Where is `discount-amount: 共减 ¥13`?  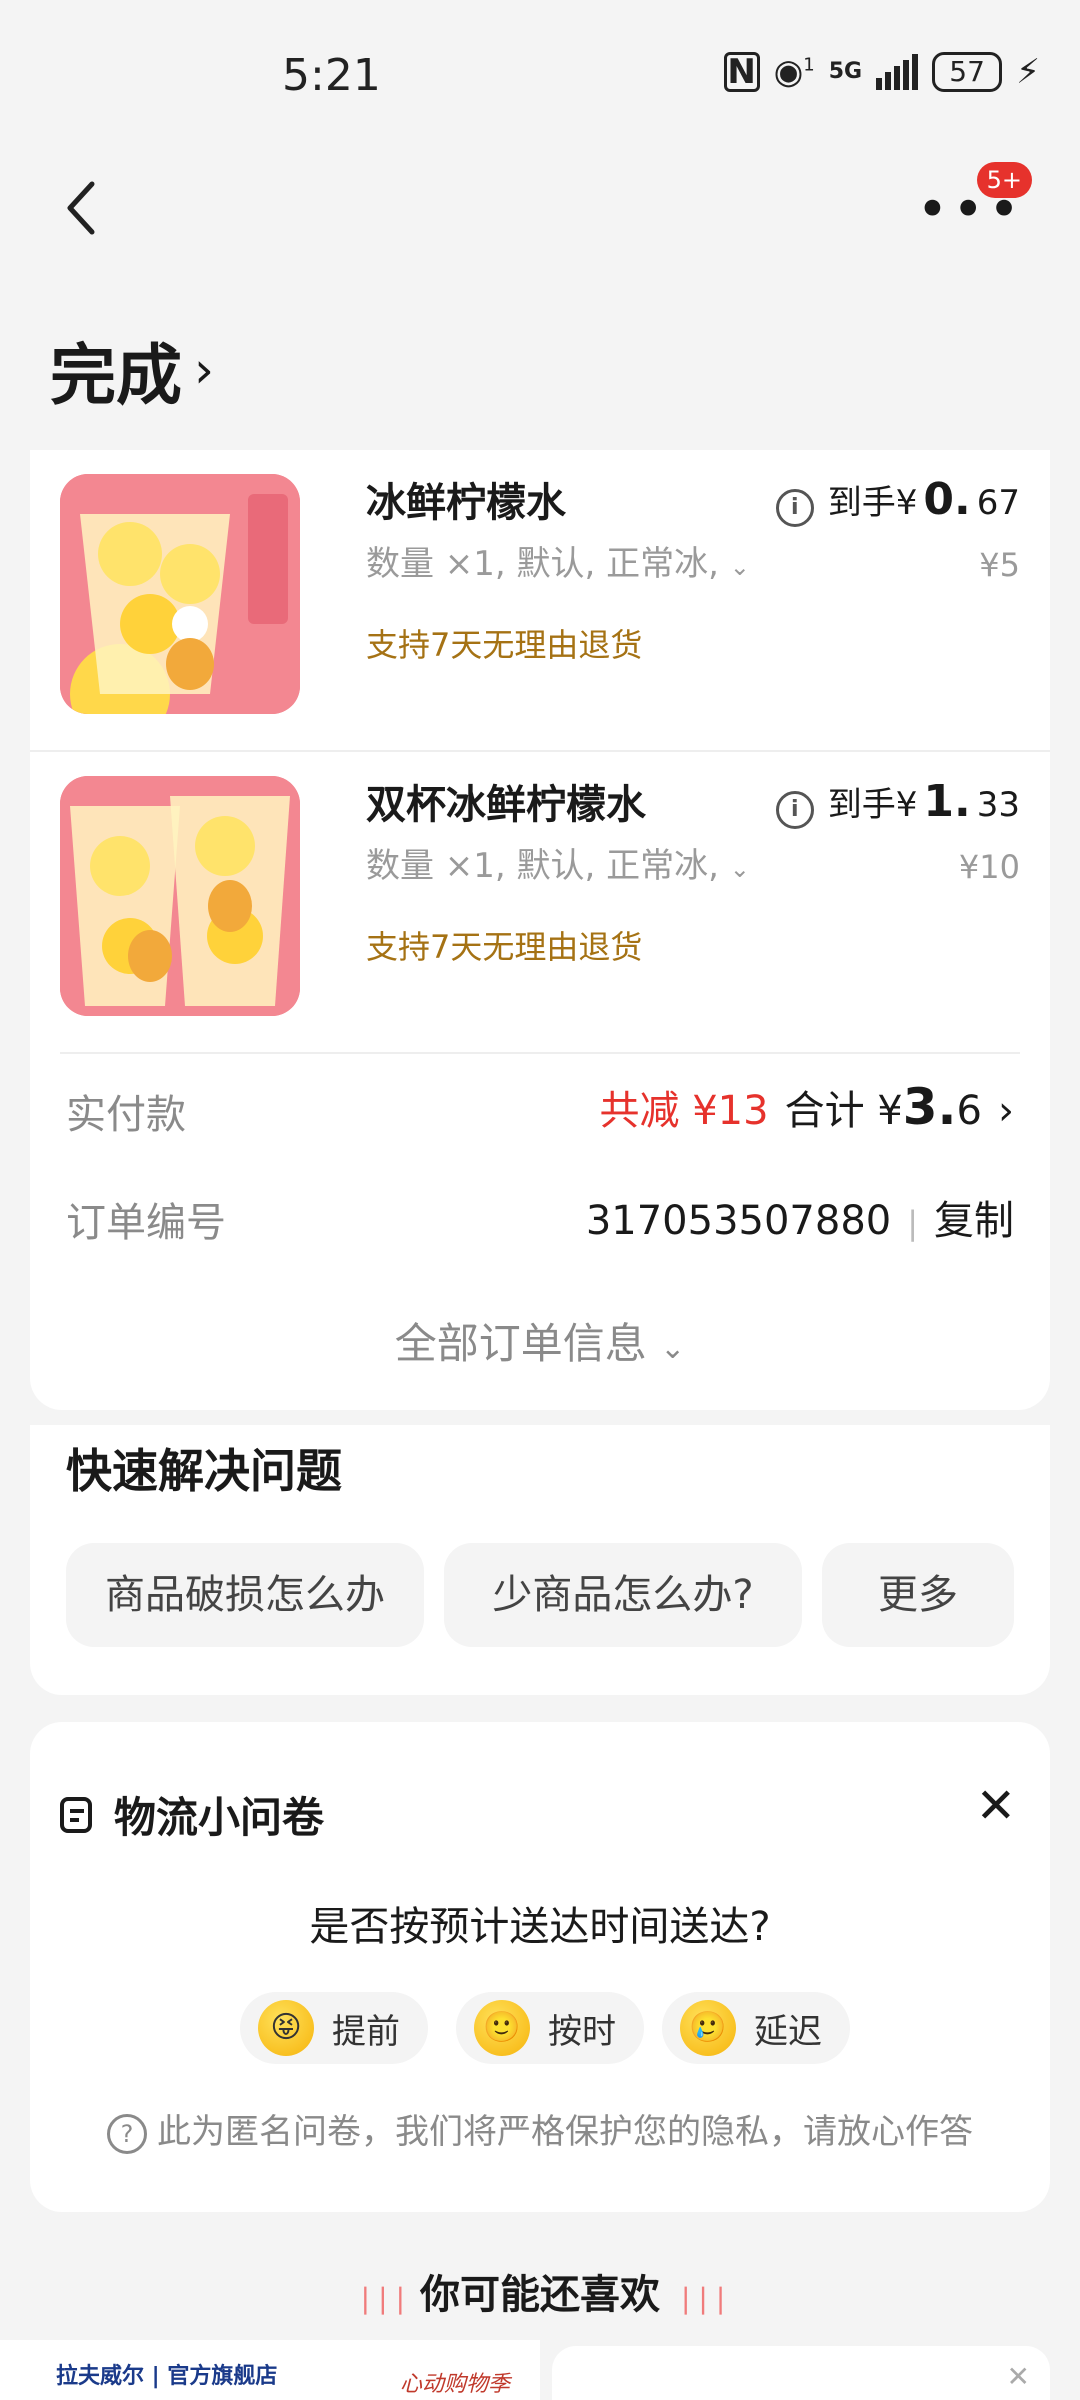
discount-amount: 共减 ¥13 is located at coordinates (684, 1111).